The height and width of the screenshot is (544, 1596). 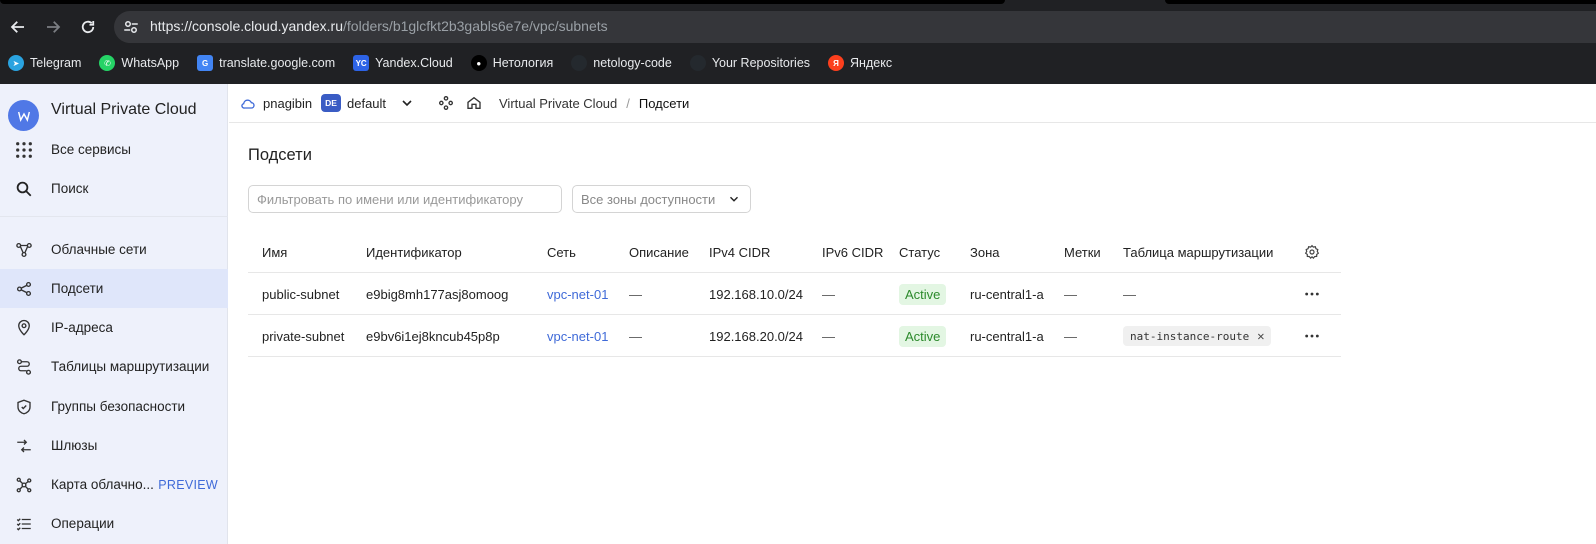 I want to click on bookmark-item: YC Yandex.Cloud, so click(x=408, y=63).